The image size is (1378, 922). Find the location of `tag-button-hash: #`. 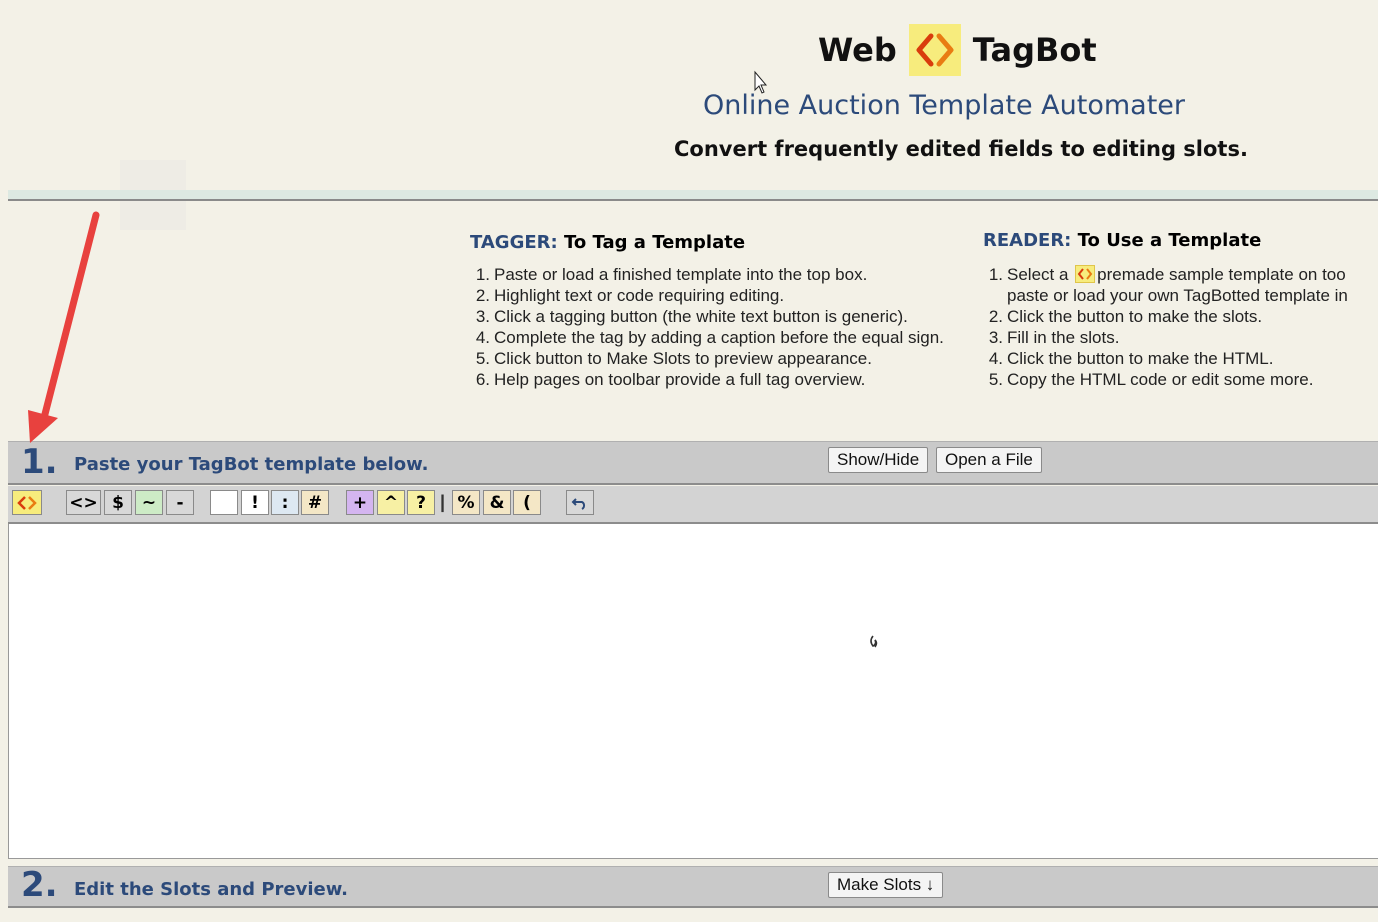

tag-button-hash: # is located at coordinates (315, 502).